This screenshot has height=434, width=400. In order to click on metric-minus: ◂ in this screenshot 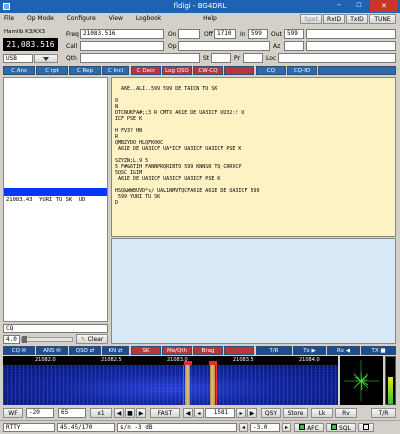, I will do `click(243, 427)`.